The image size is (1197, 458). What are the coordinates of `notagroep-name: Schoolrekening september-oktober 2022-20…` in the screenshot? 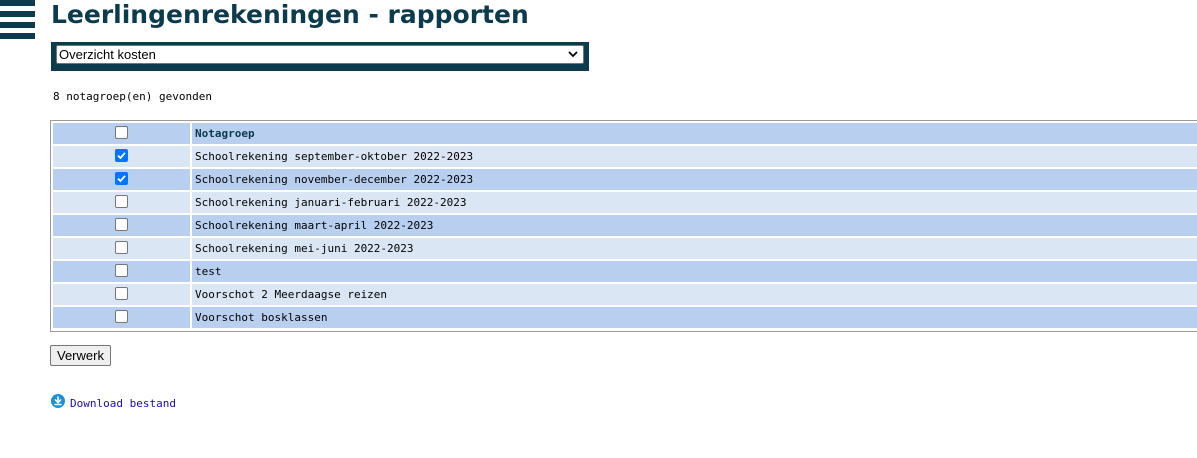 It's located at (694, 156).